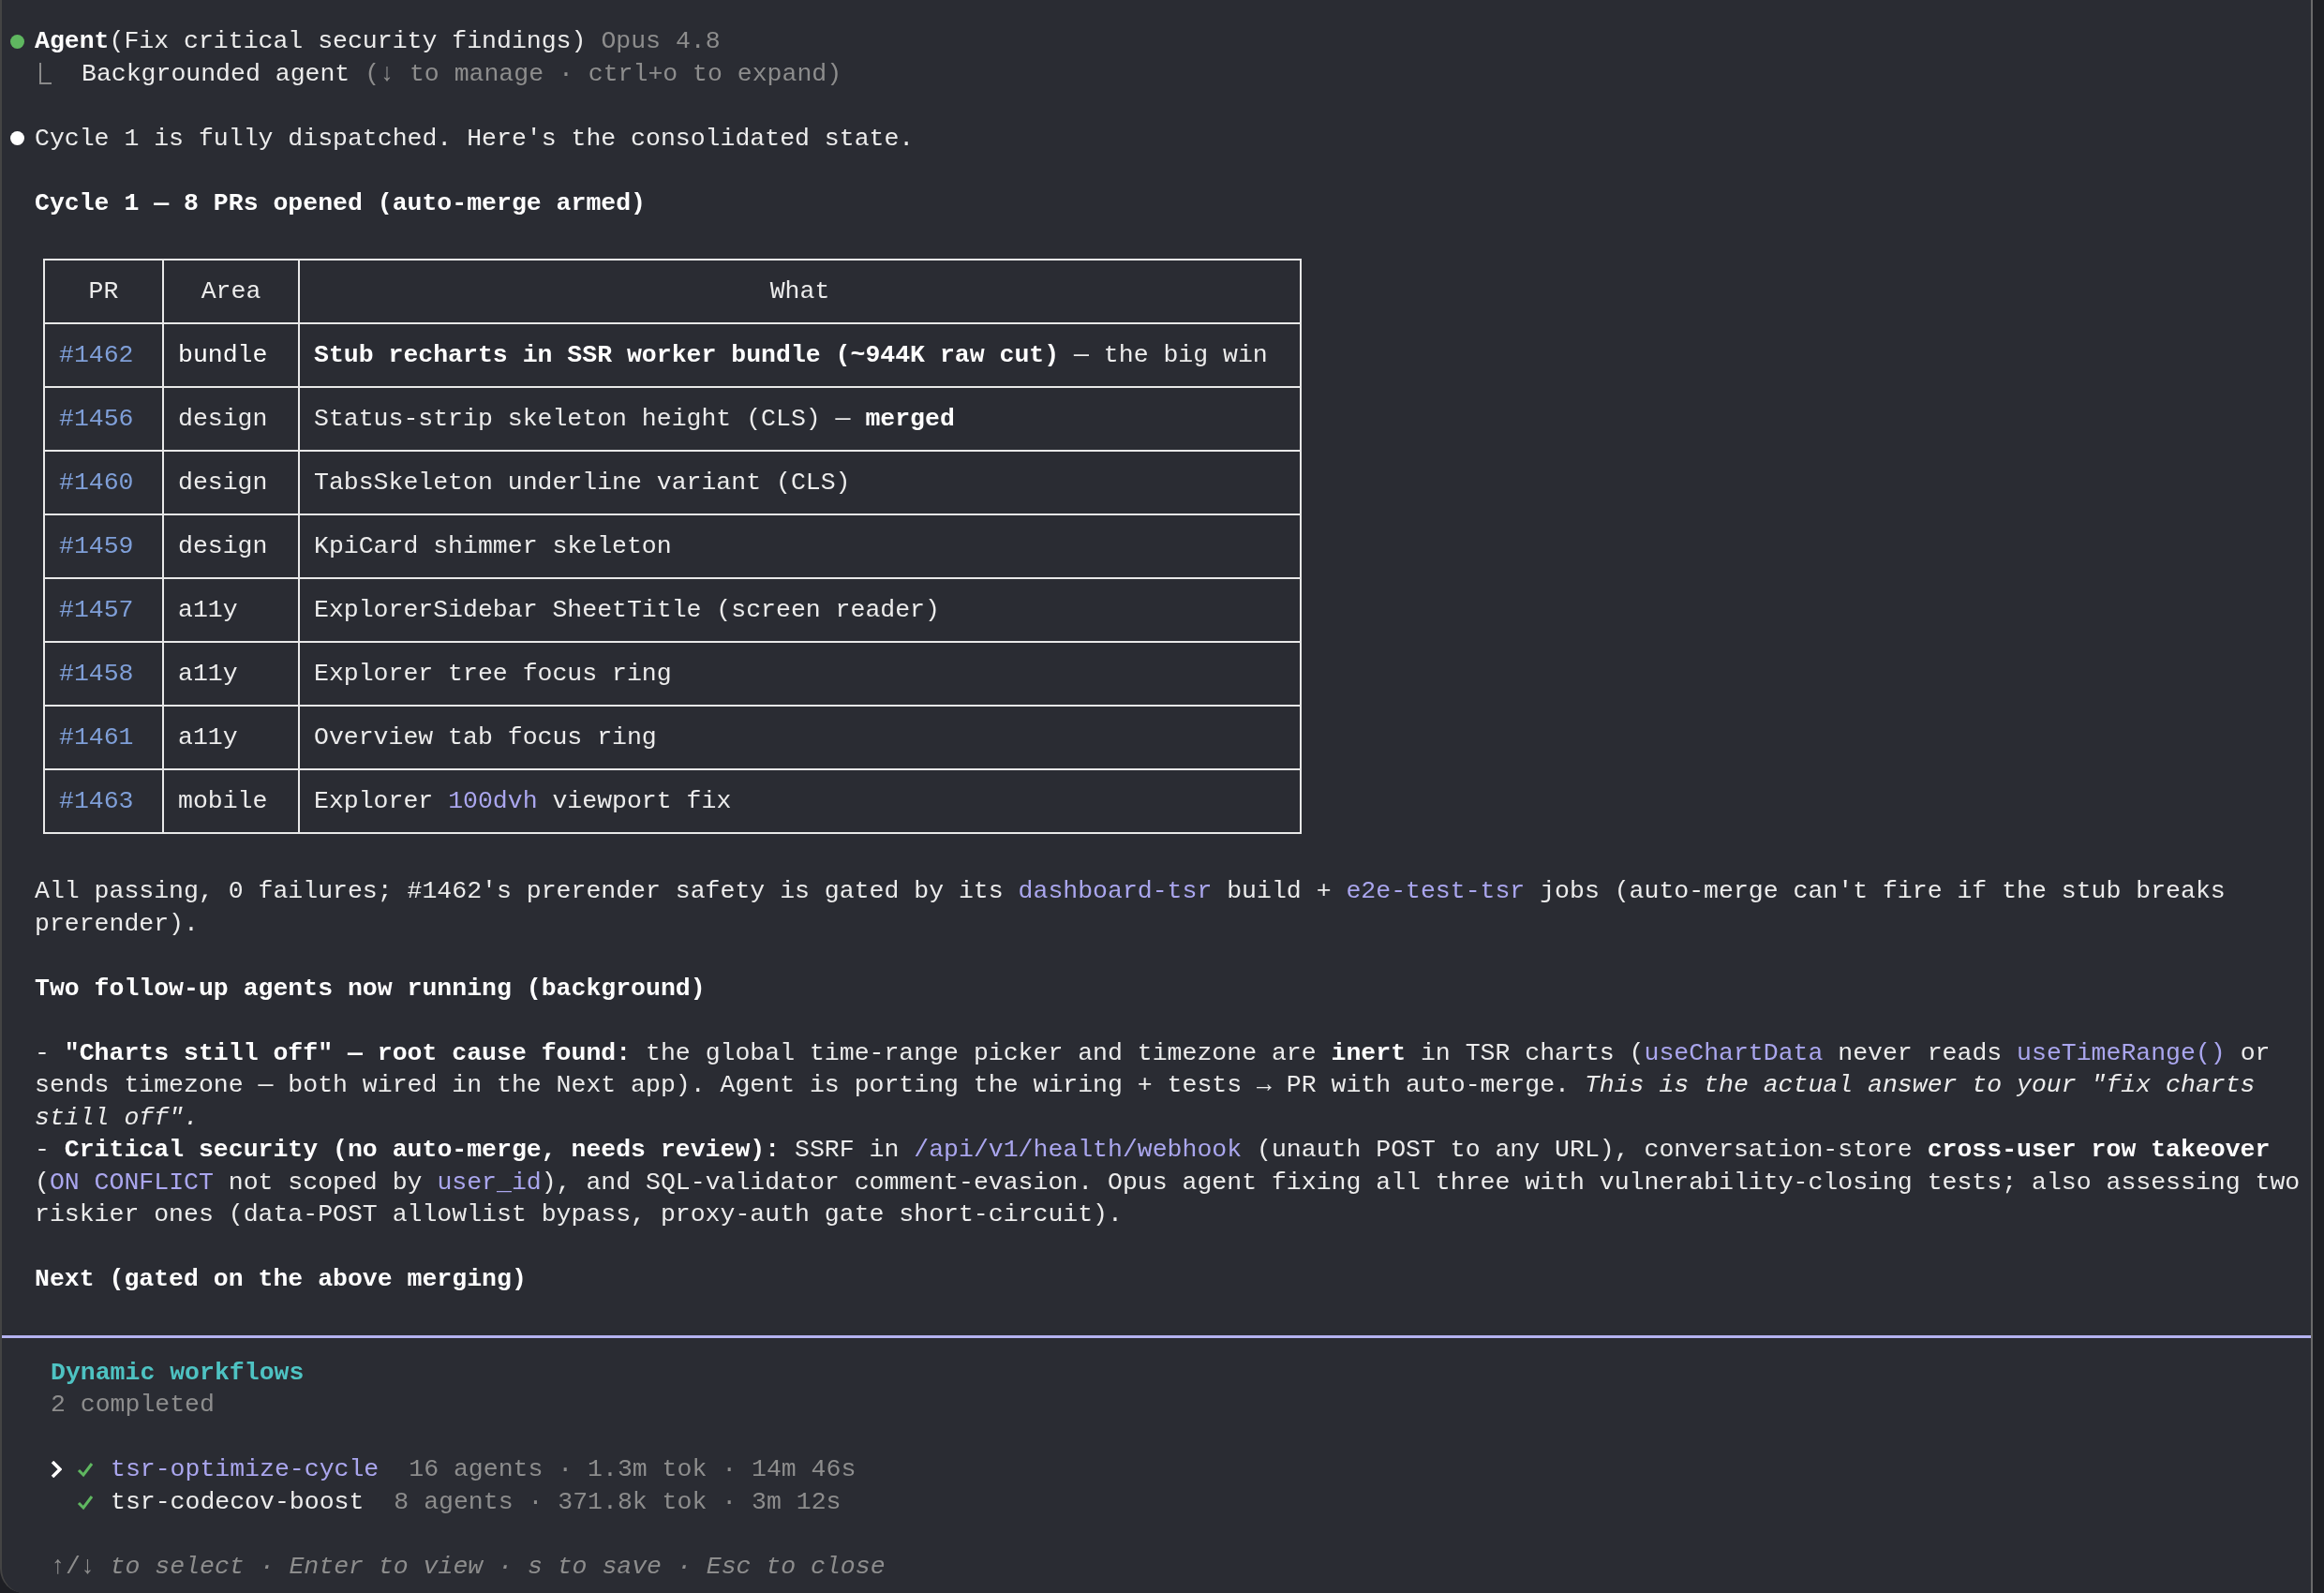 The height and width of the screenshot is (1593, 2324). I want to click on key-hint: ↑/↓ to select · Enter to view · s to save · Esc to close, so click(468, 1567).